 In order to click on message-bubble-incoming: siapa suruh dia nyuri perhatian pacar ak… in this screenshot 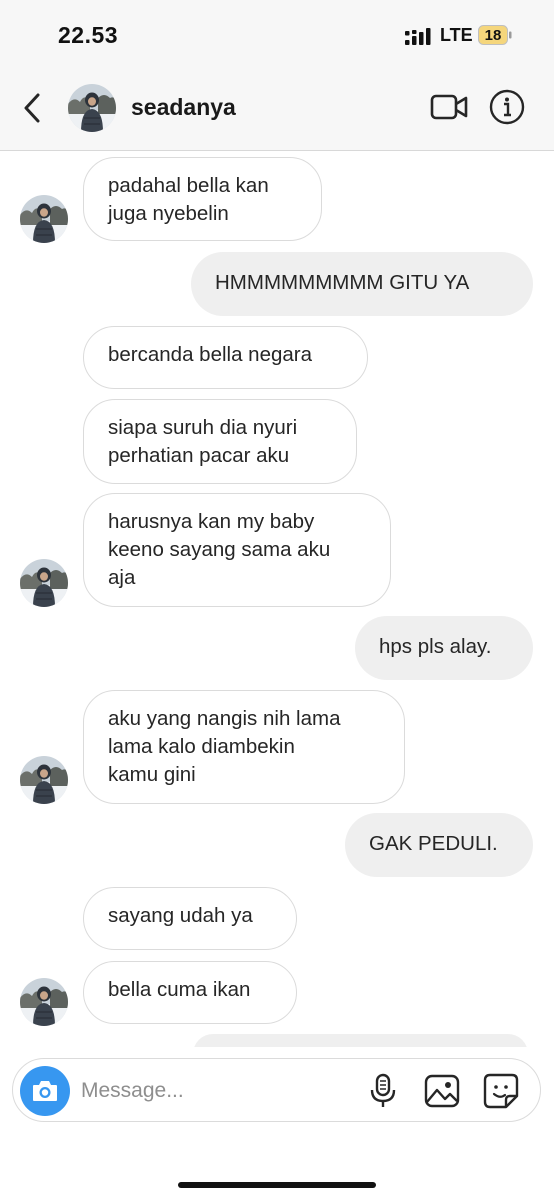, I will do `click(220, 441)`.